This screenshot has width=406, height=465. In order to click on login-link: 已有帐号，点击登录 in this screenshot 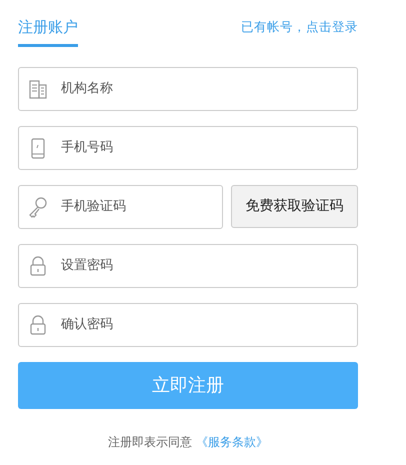, I will do `click(299, 27)`.